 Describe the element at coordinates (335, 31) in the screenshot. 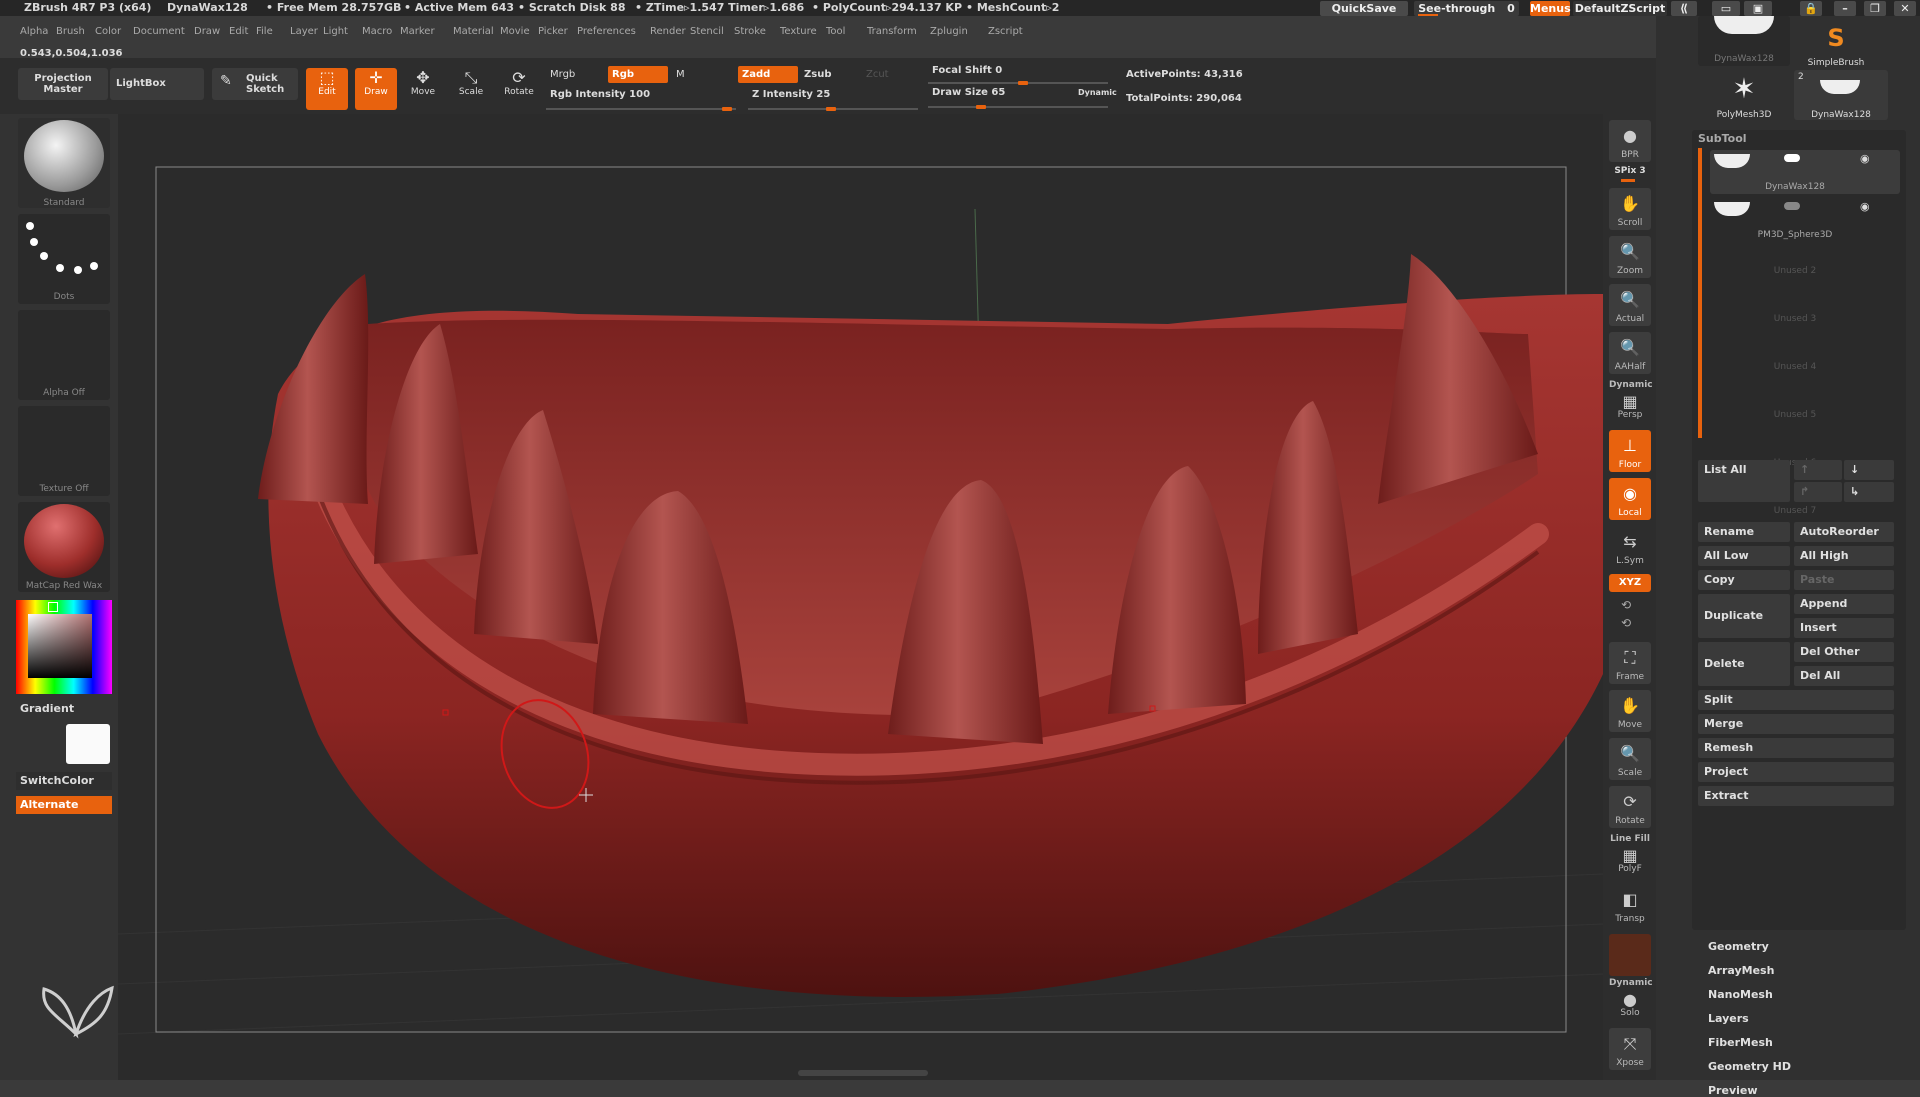

I see `menu-light: Light` at that location.